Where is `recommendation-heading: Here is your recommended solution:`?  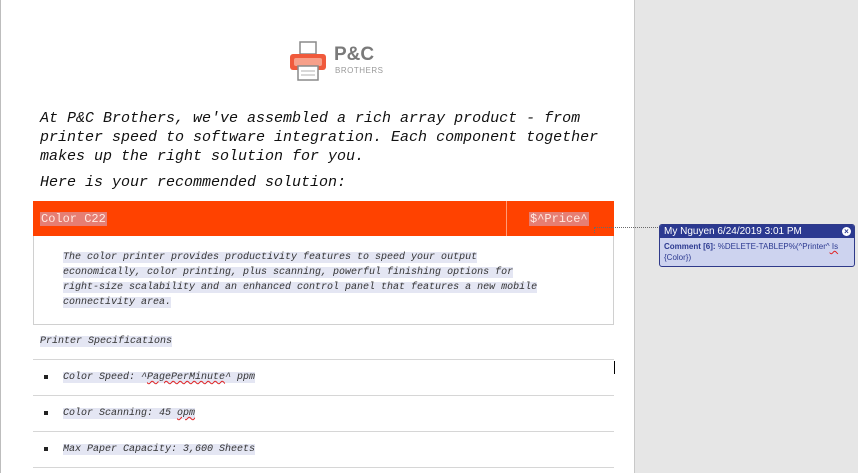 recommendation-heading: Here is your recommended solution: is located at coordinates (193, 182).